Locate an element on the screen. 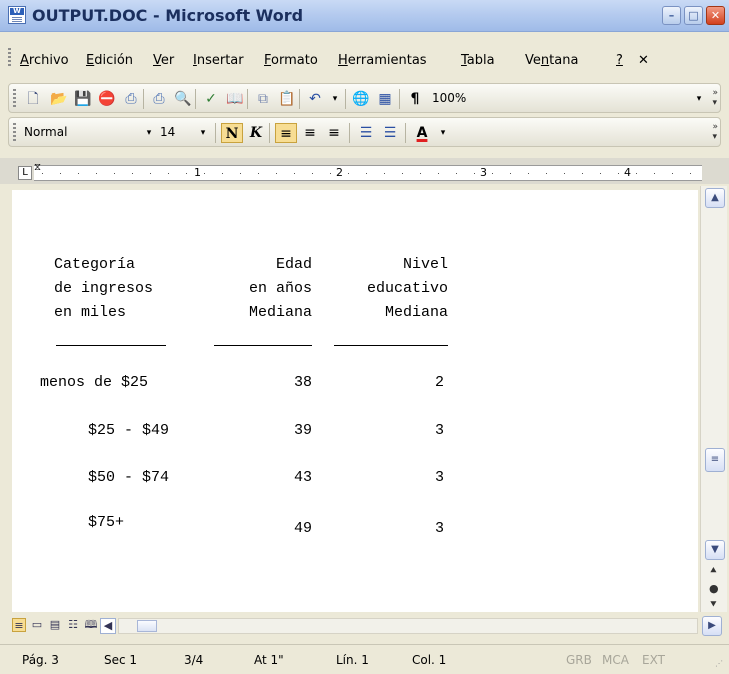 The height and width of the screenshot is (674, 729). menu-ventana: Ventana is located at coordinates (551, 60).